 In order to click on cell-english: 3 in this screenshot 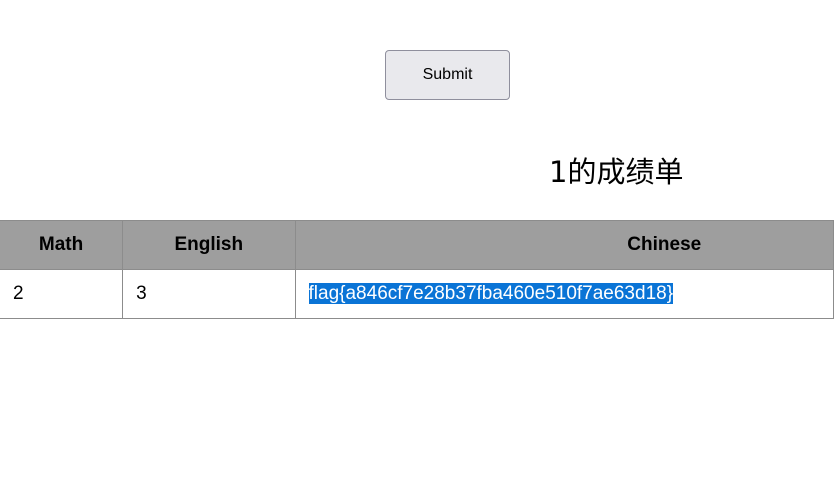, I will do `click(209, 294)`.